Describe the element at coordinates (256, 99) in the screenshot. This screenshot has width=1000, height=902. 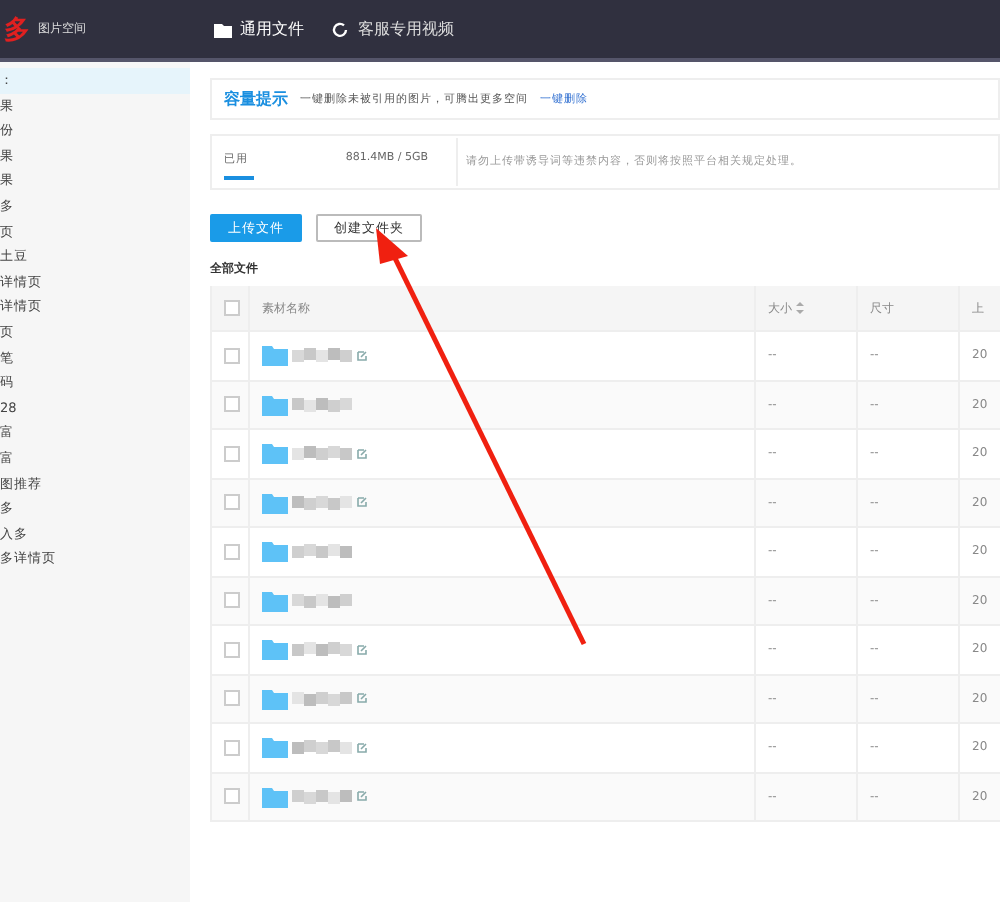
I see `capacity-title: 容量提示` at that location.